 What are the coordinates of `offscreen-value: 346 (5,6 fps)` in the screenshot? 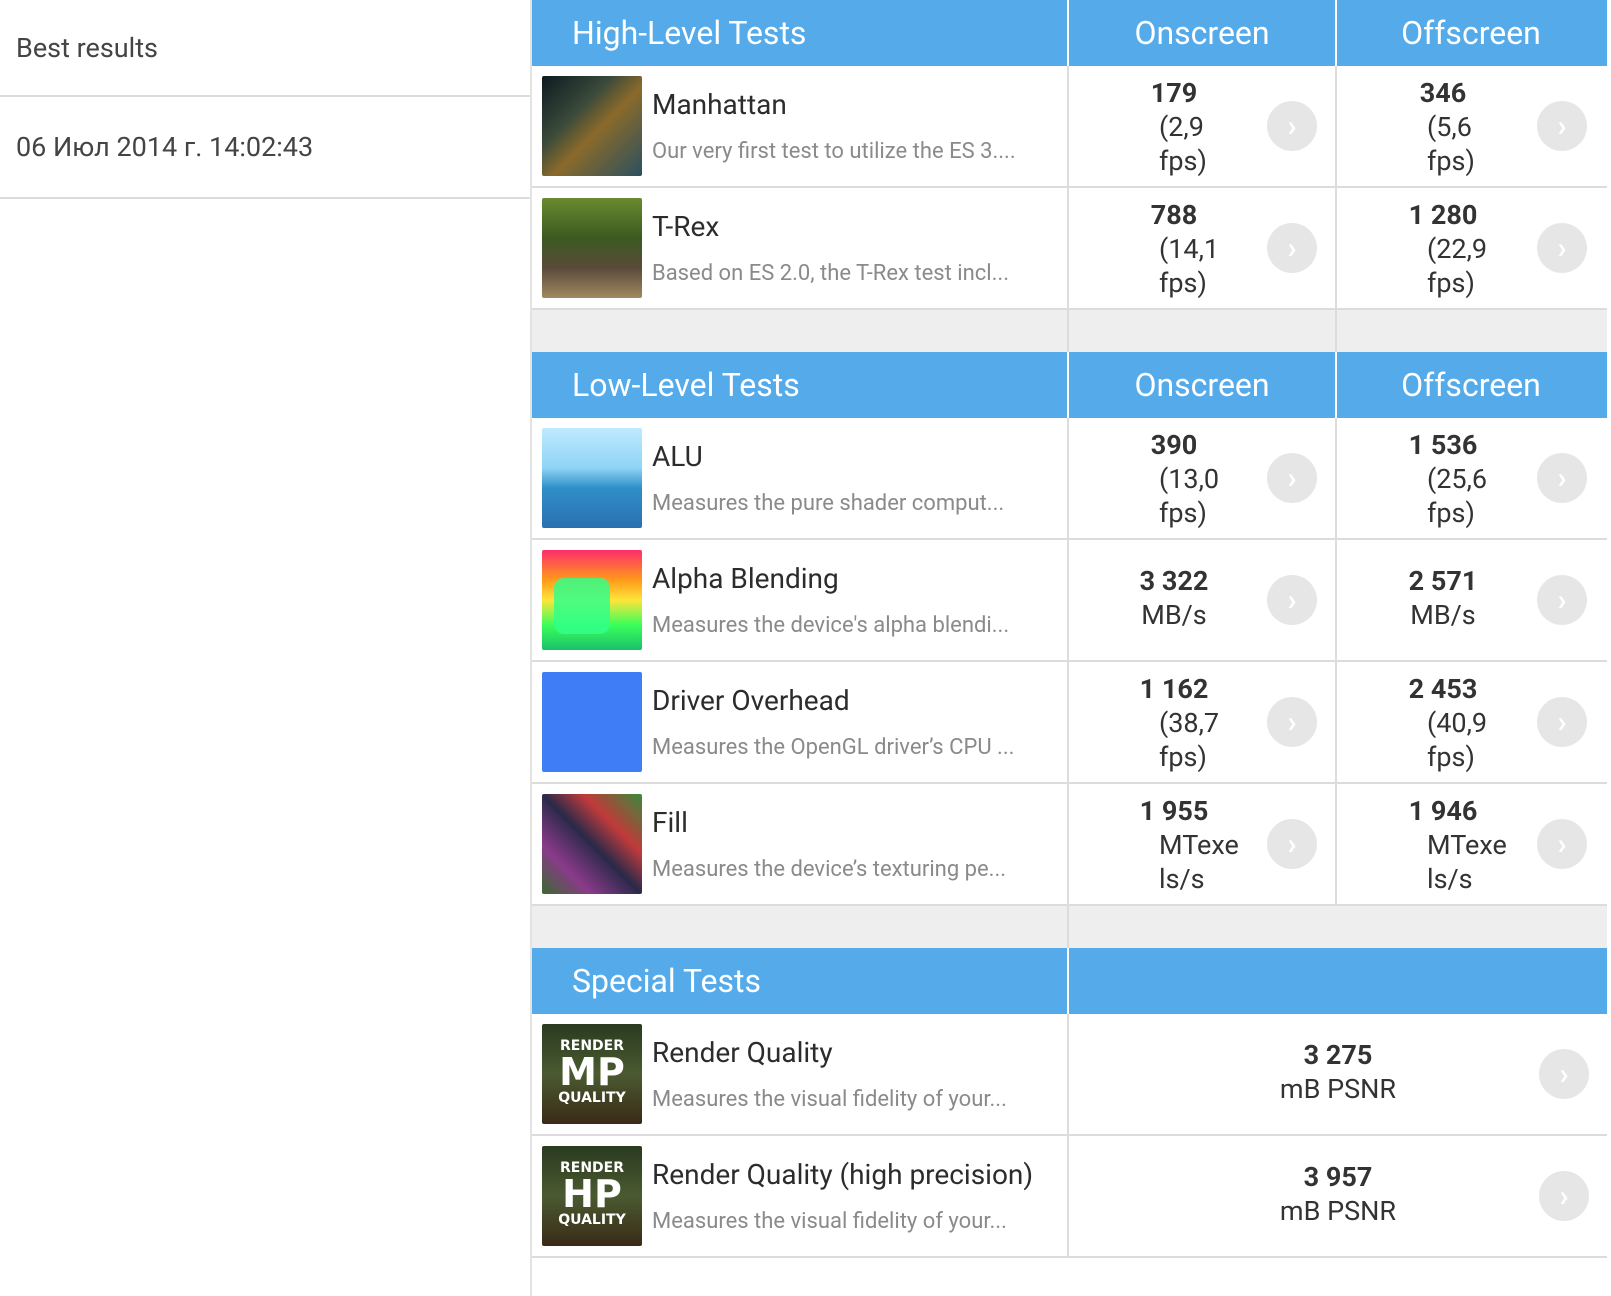 It's located at (1443, 127).